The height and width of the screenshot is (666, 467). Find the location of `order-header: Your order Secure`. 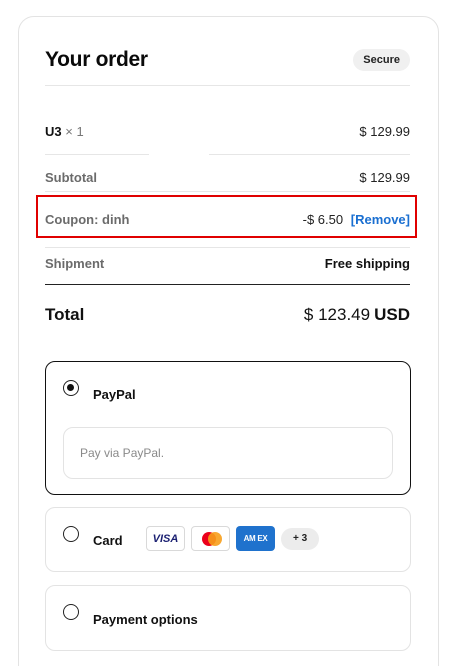

order-header: Your order Secure is located at coordinates (227, 60).